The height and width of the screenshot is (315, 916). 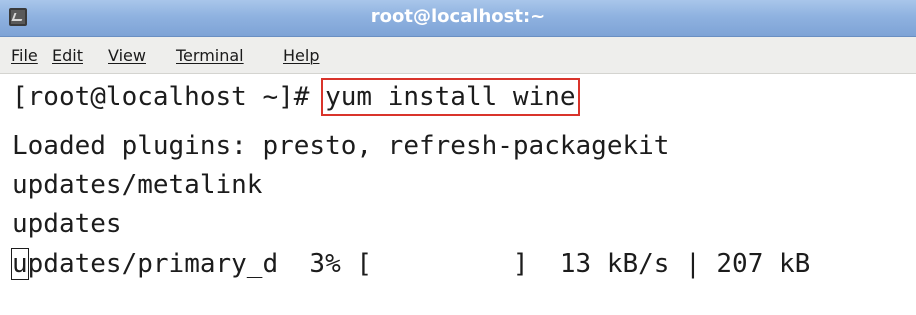 I want to click on progress-text: pdates/primary_d 3% [ ] 13 kB/s | 207 kB, so click(x=419, y=264).